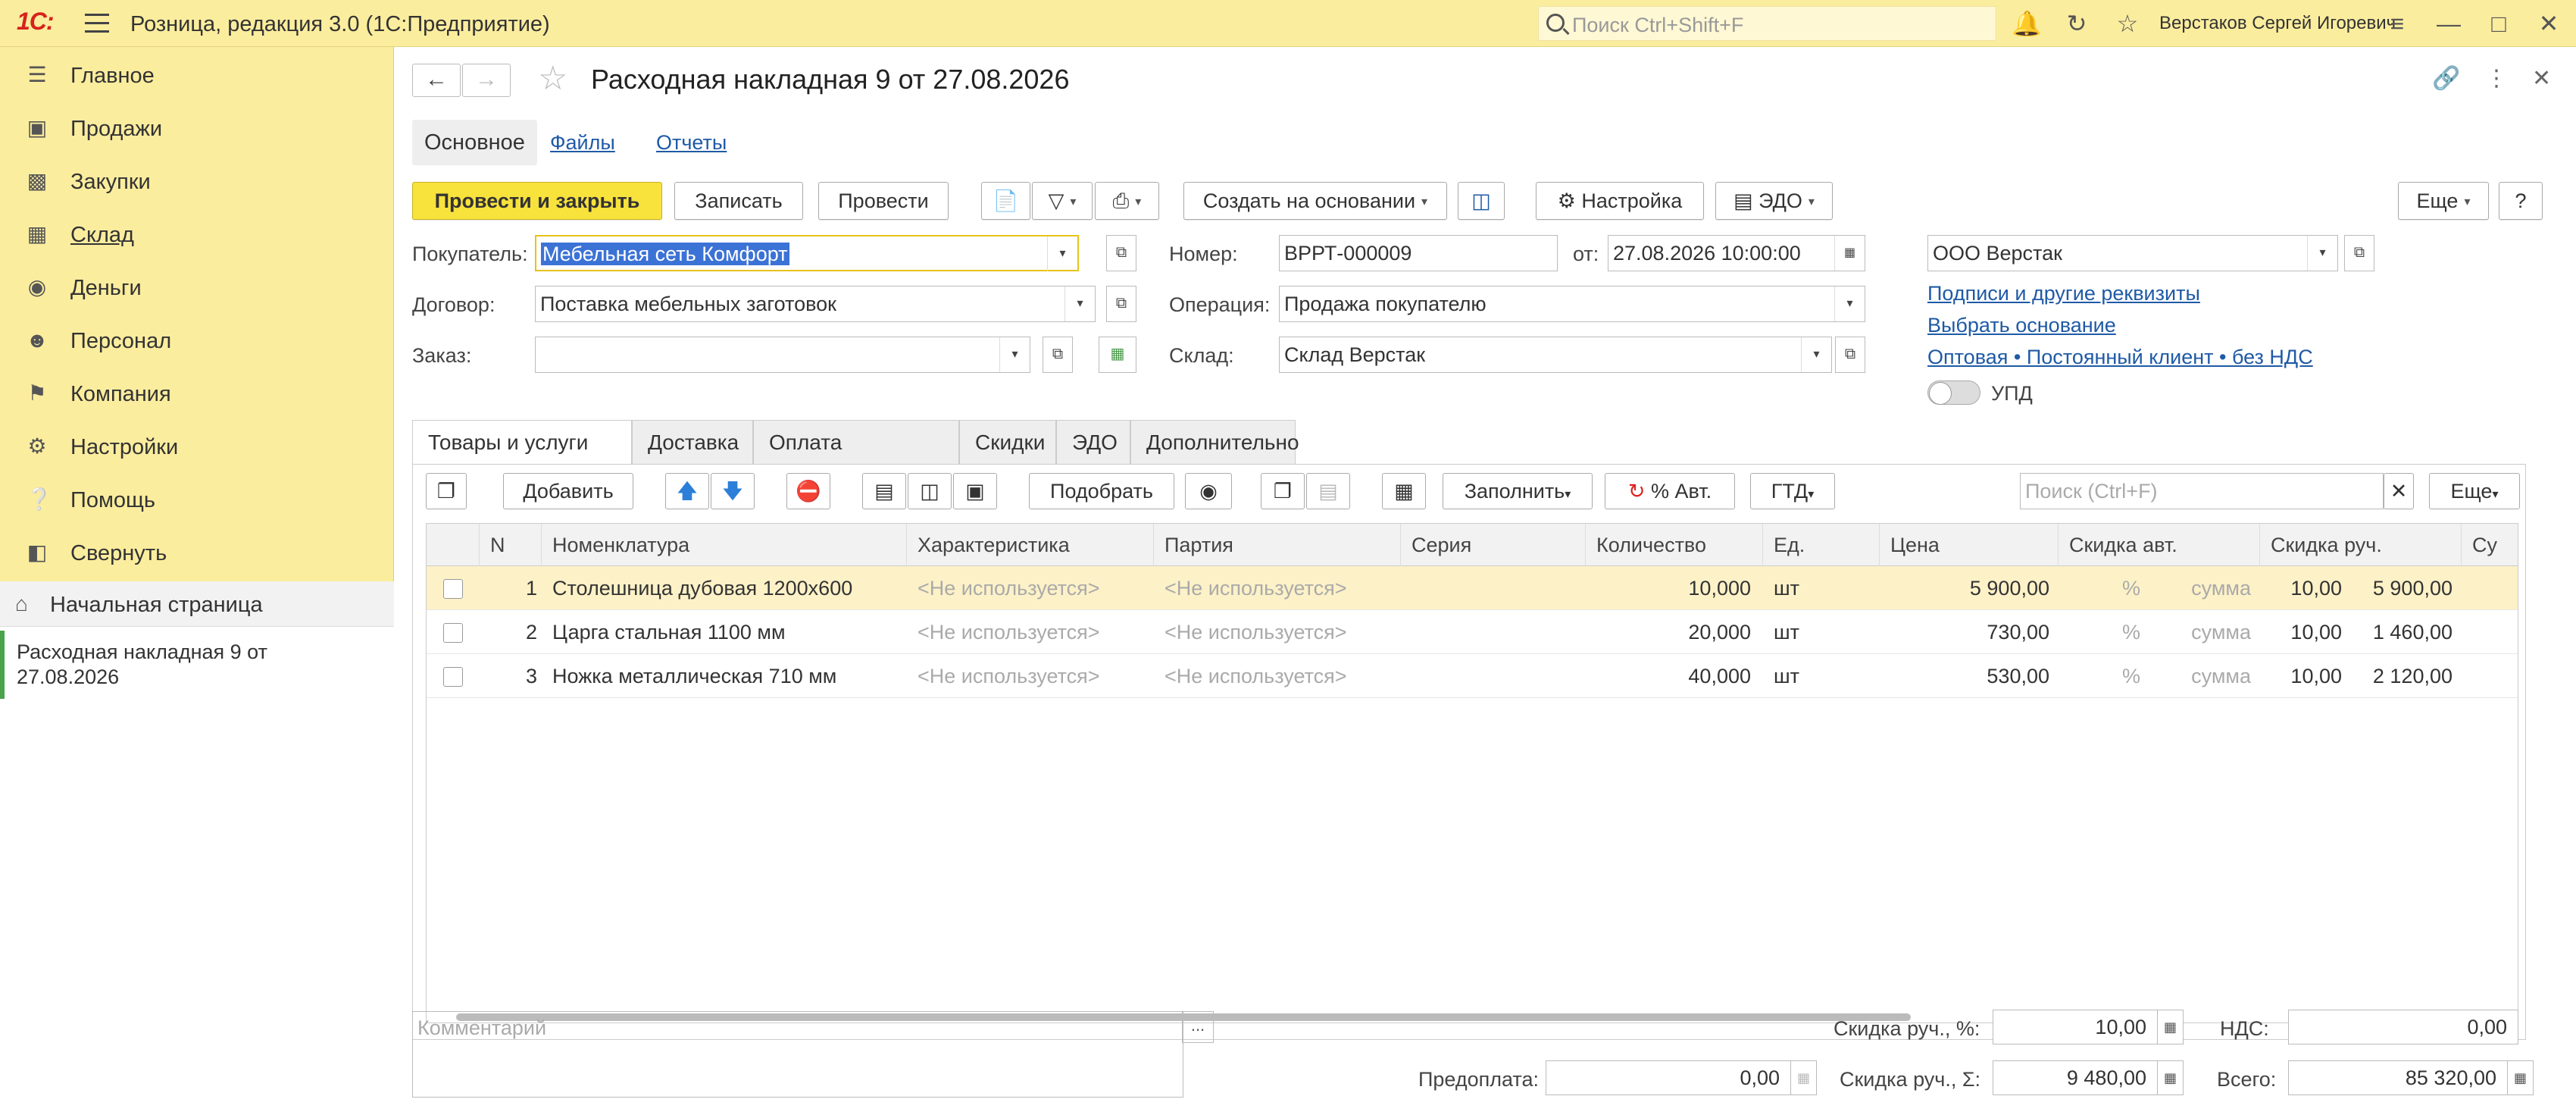  What do you see at coordinates (1572, 304) in the screenshot?
I see `operation-field: Продажа покупателю ▾` at bounding box center [1572, 304].